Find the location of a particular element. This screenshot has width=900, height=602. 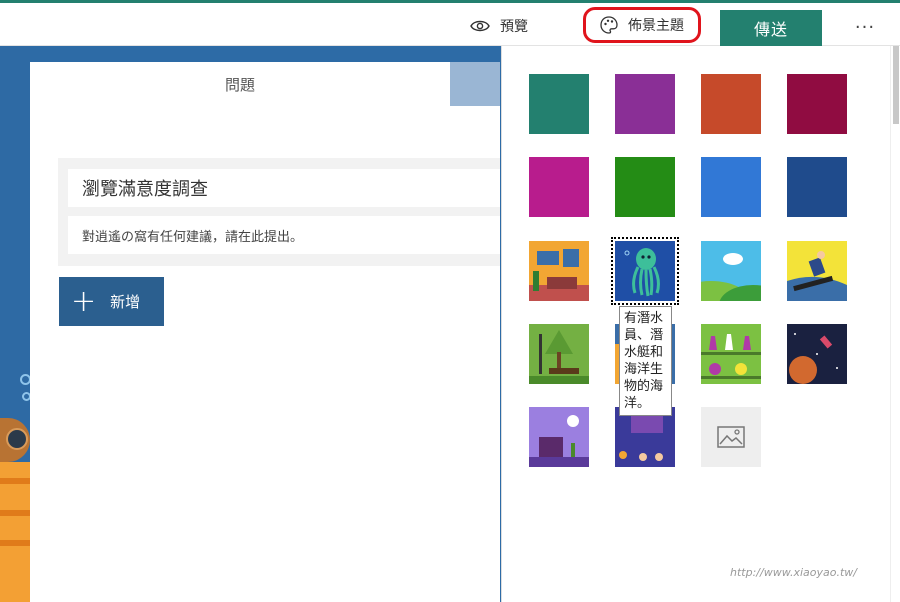

send-button: 傳送 is located at coordinates (771, 28).